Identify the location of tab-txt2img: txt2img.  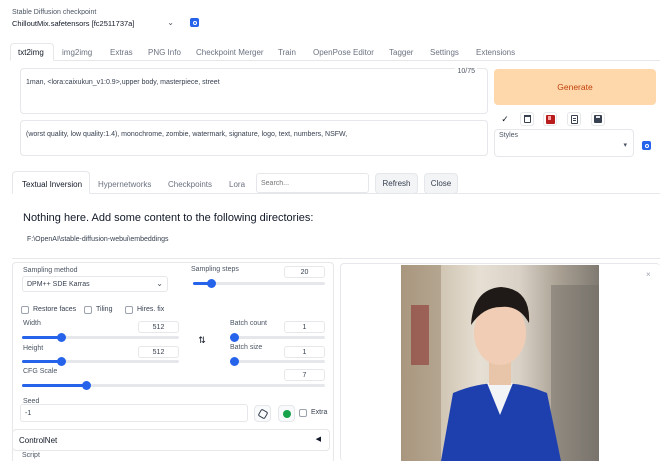
(31, 52).